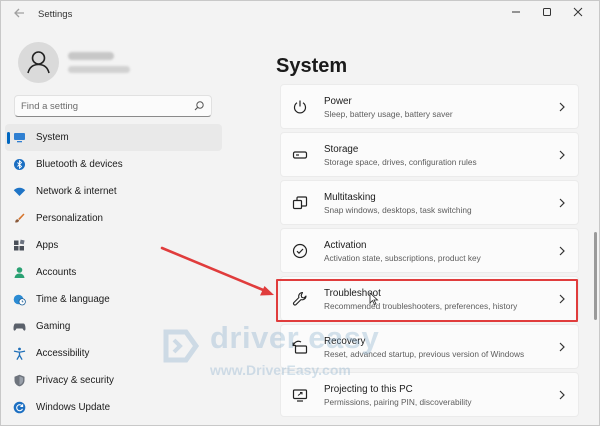 This screenshot has height=426, width=600. What do you see at coordinates (300, 203) in the screenshot?
I see `multitasking-icon` at bounding box center [300, 203].